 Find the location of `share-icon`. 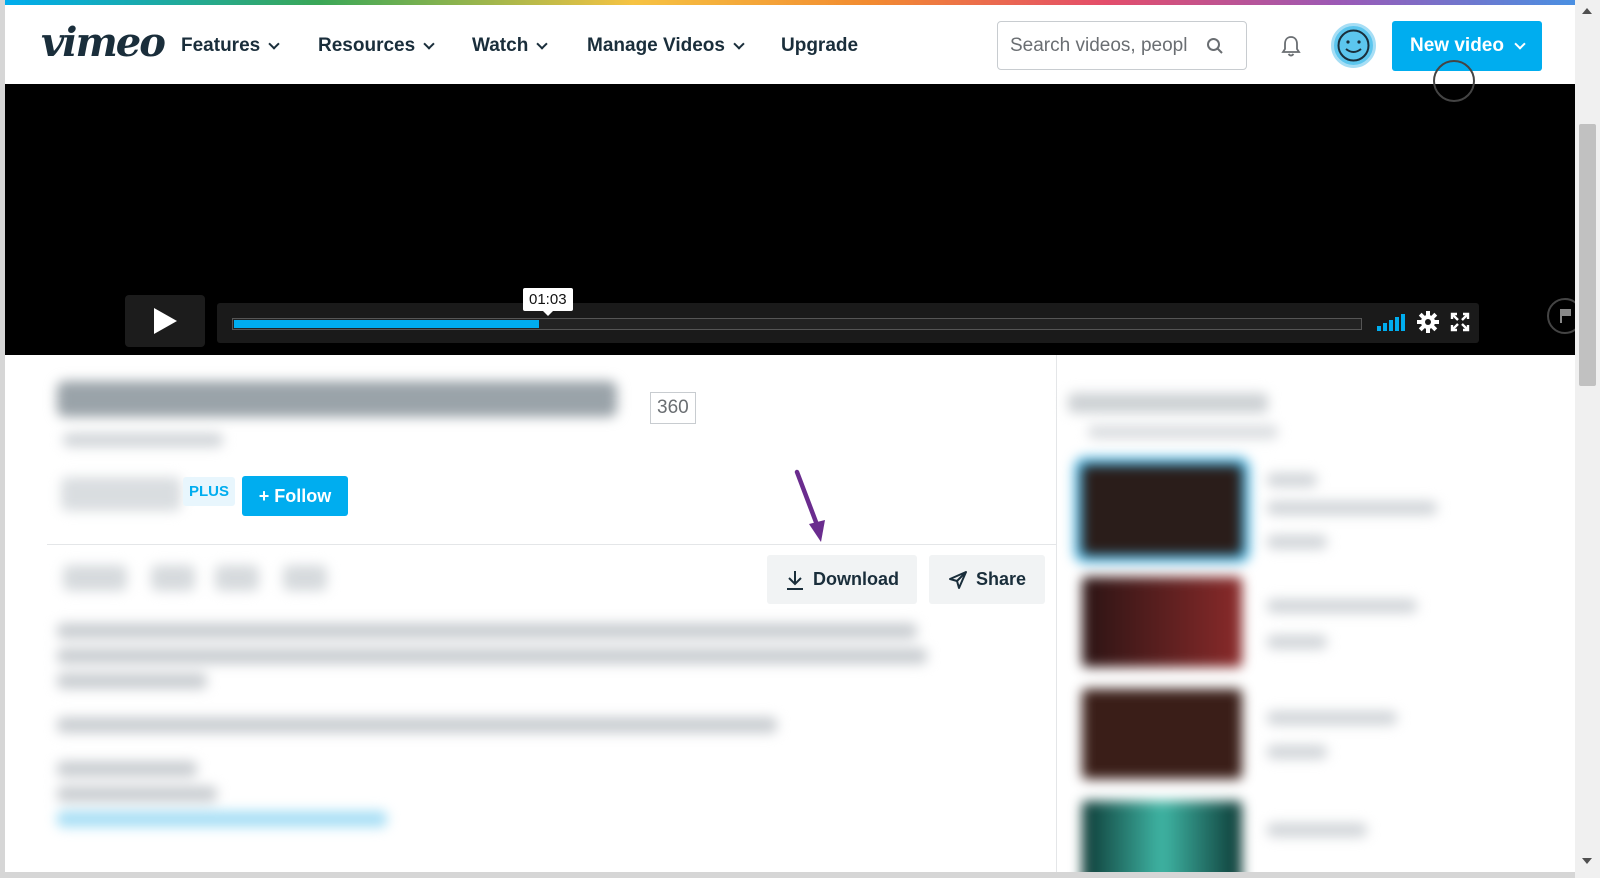

share-icon is located at coordinates (957, 579).